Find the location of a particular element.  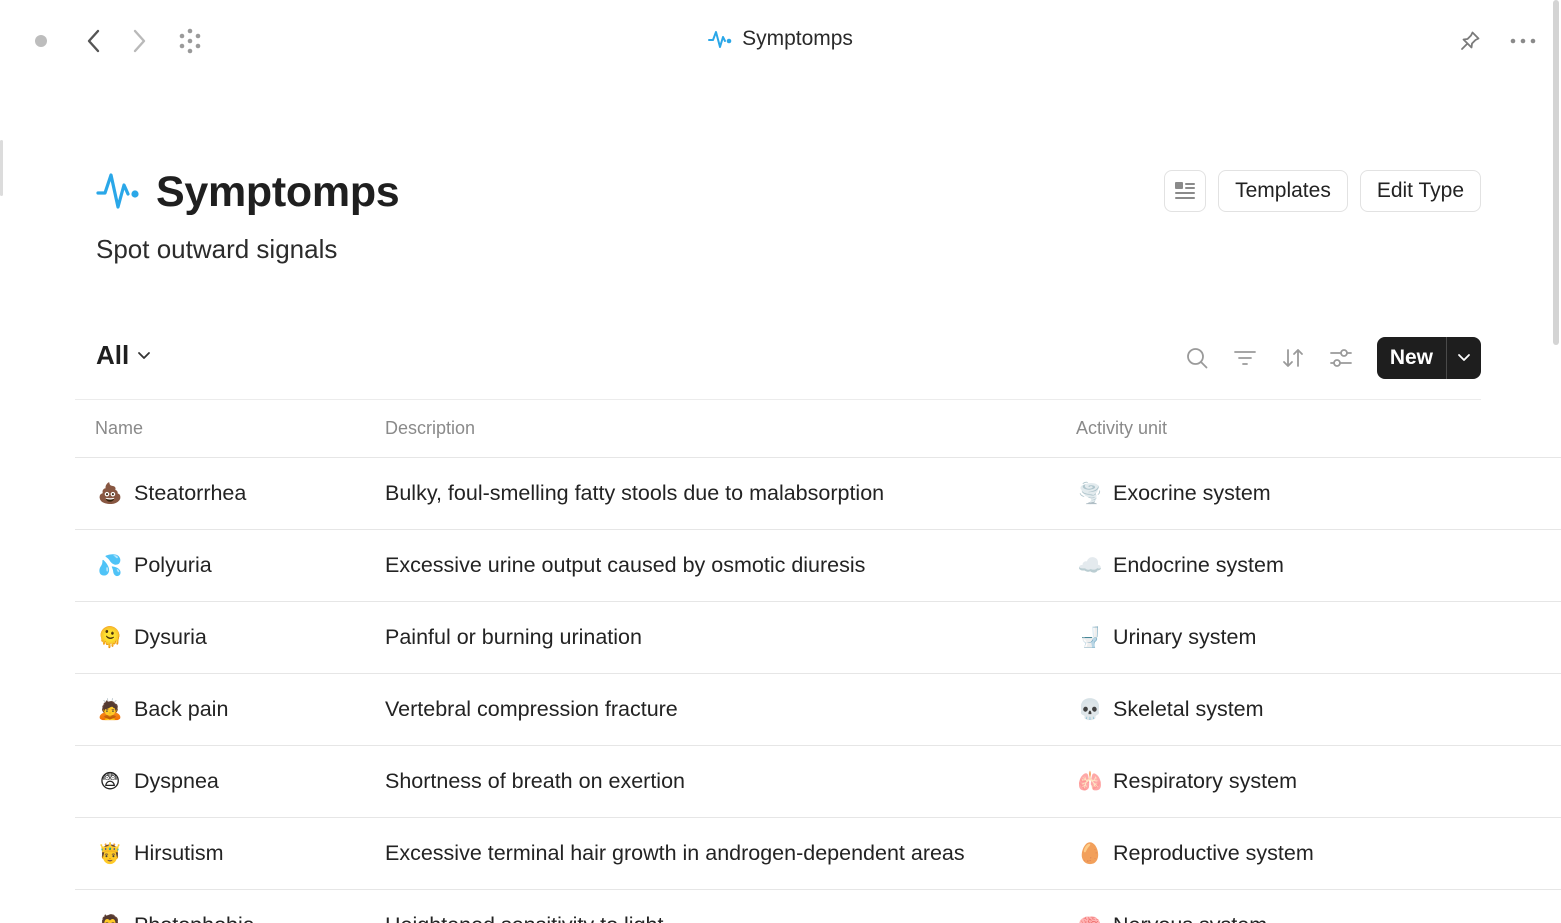

unit-name: Nervous system is located at coordinates (1190, 918).